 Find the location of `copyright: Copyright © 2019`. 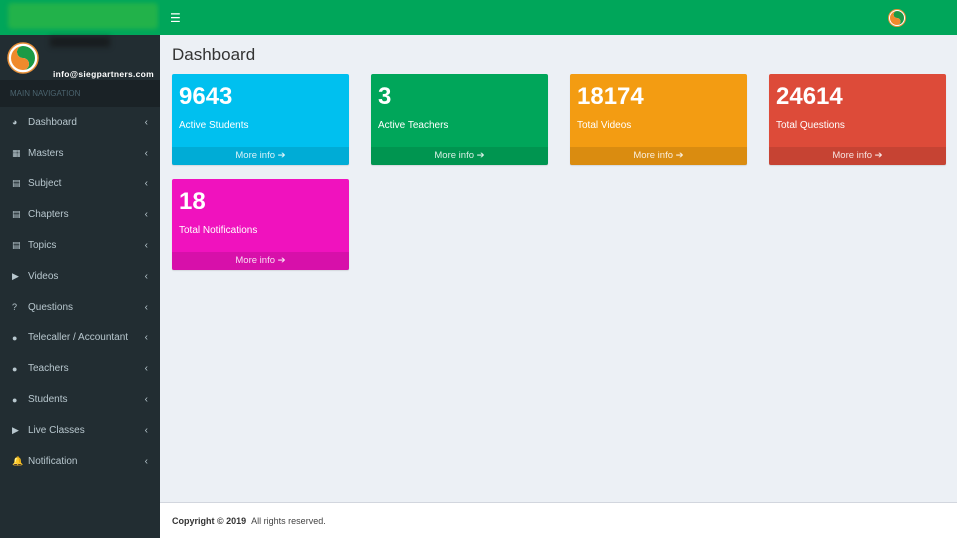

copyright: Copyright © 2019 is located at coordinates (209, 521).